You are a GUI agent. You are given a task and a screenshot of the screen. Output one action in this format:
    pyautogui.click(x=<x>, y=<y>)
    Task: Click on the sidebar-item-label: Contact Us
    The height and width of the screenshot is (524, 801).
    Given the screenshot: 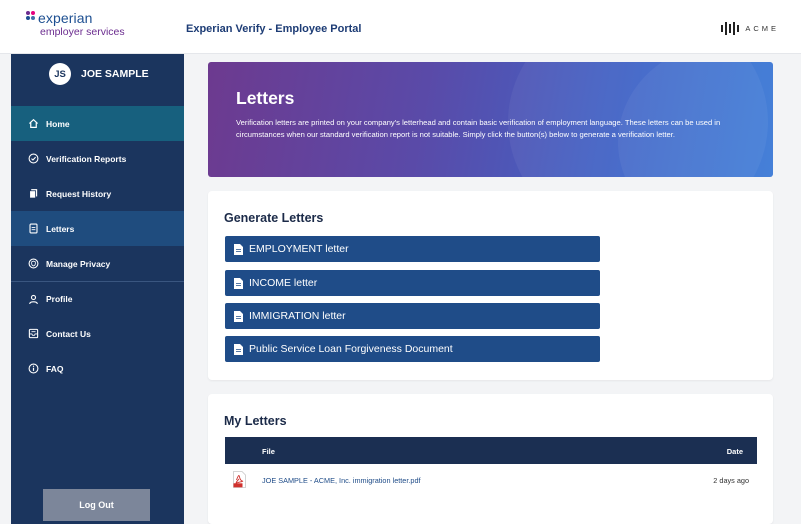 What is the action you would take?
    pyautogui.click(x=68, y=333)
    